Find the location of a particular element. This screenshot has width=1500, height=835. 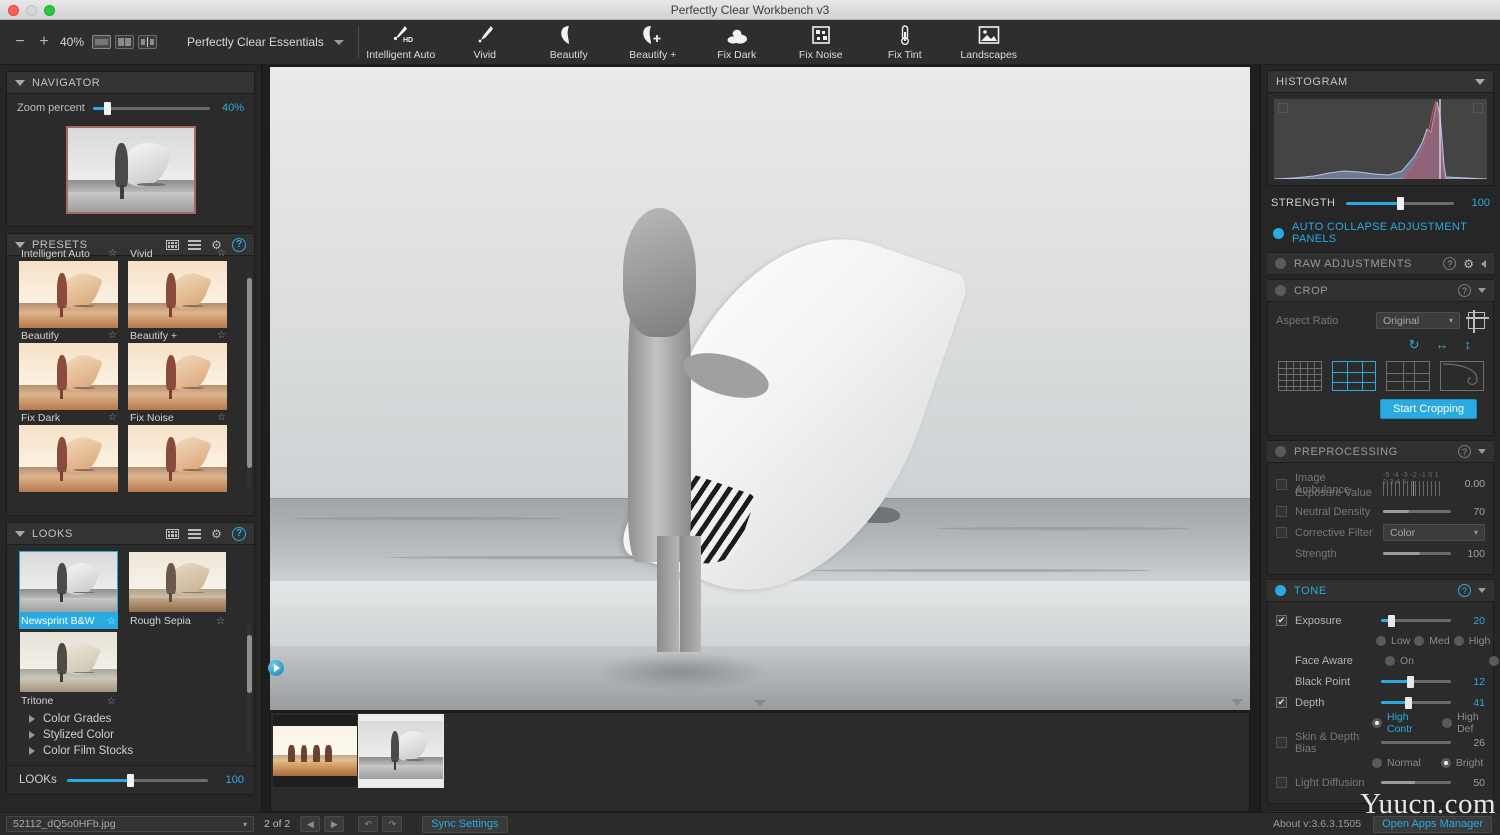

navigator-thumbnail is located at coordinates (130, 170).